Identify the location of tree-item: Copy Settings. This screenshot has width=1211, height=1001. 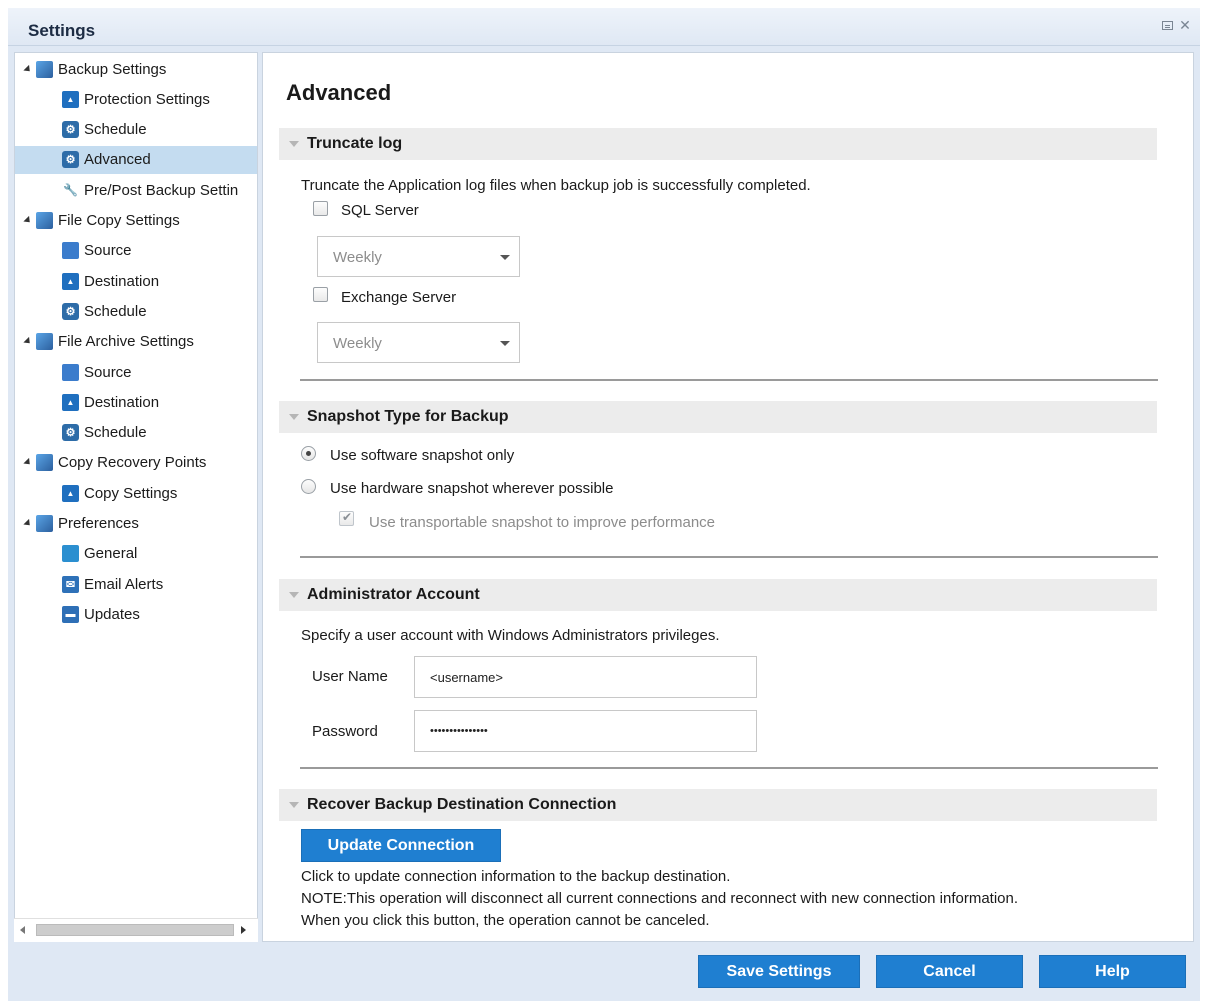
(136, 493).